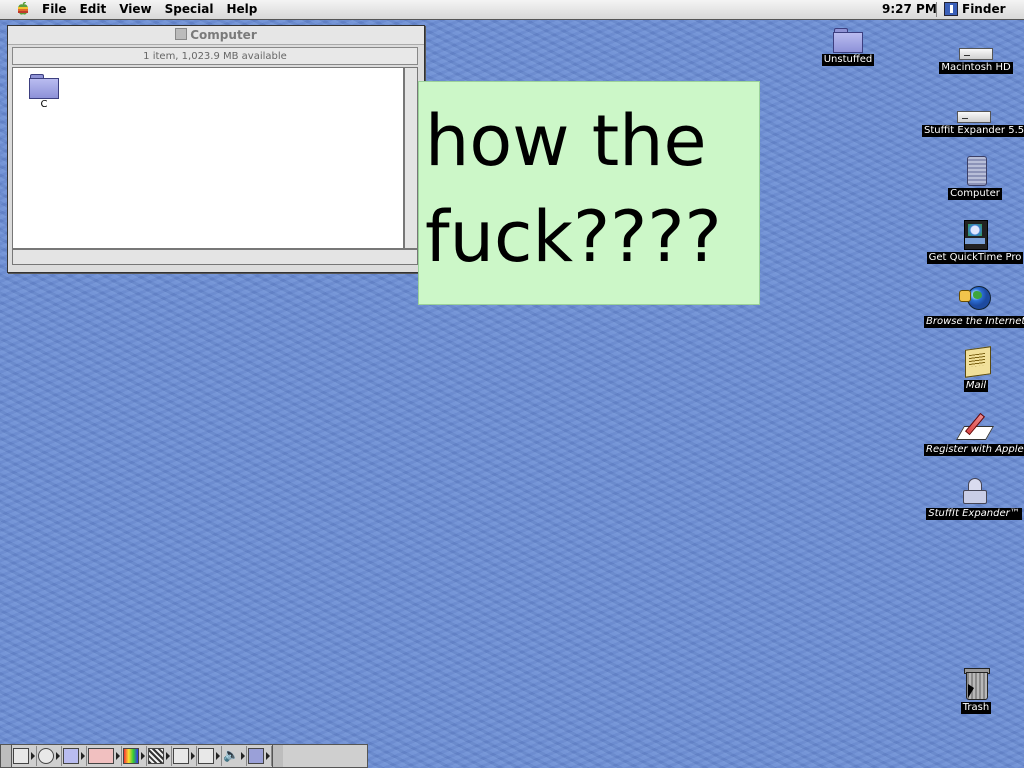 The height and width of the screenshot is (768, 1024). I want to click on hard-disk-icon, so click(976, 54).